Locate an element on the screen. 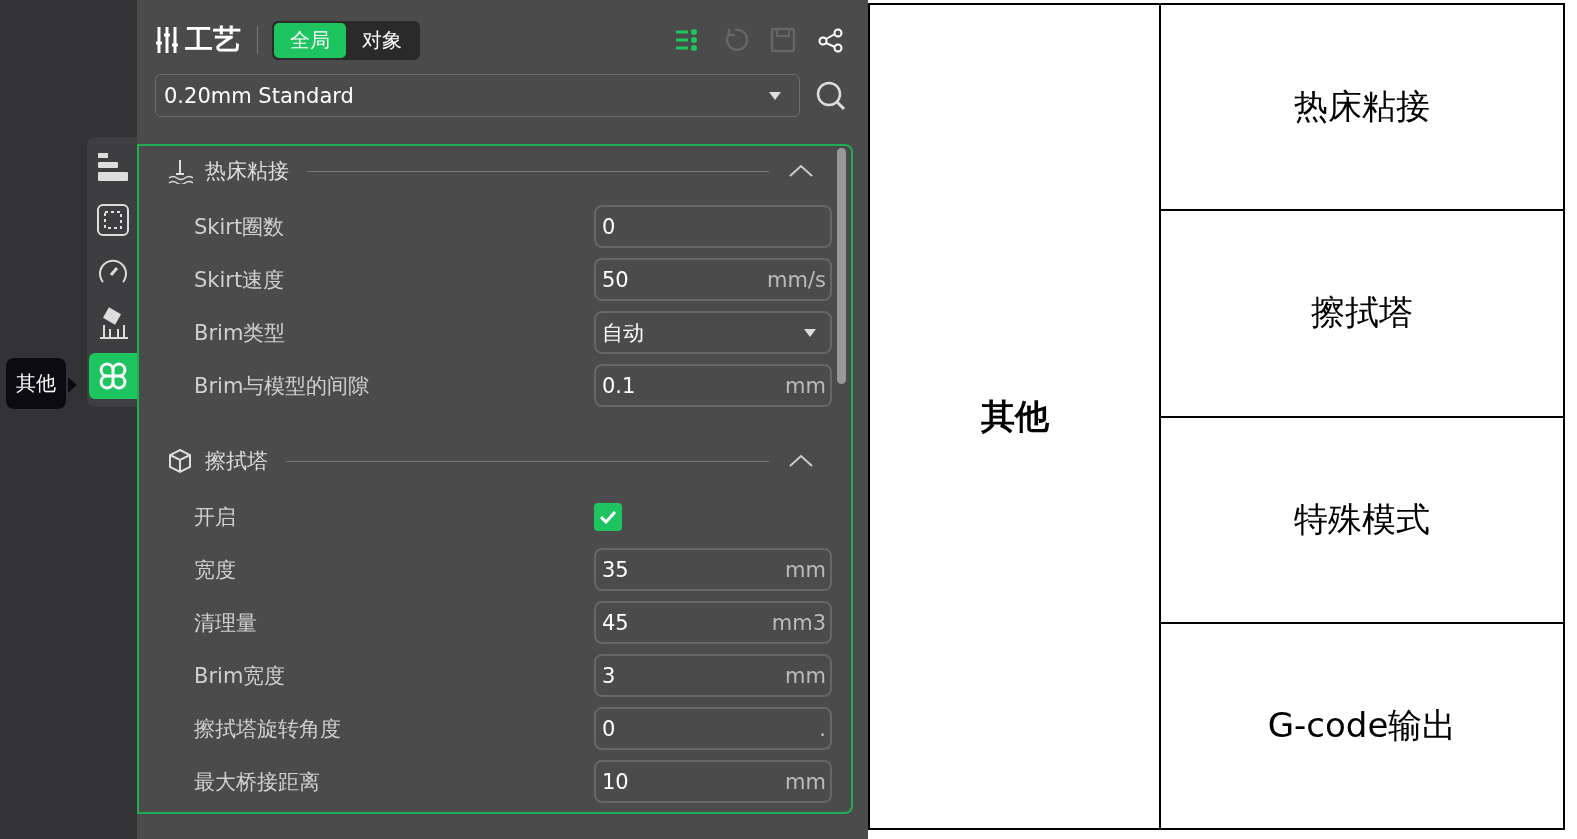  input-field: 0.1 mm is located at coordinates (713, 385).